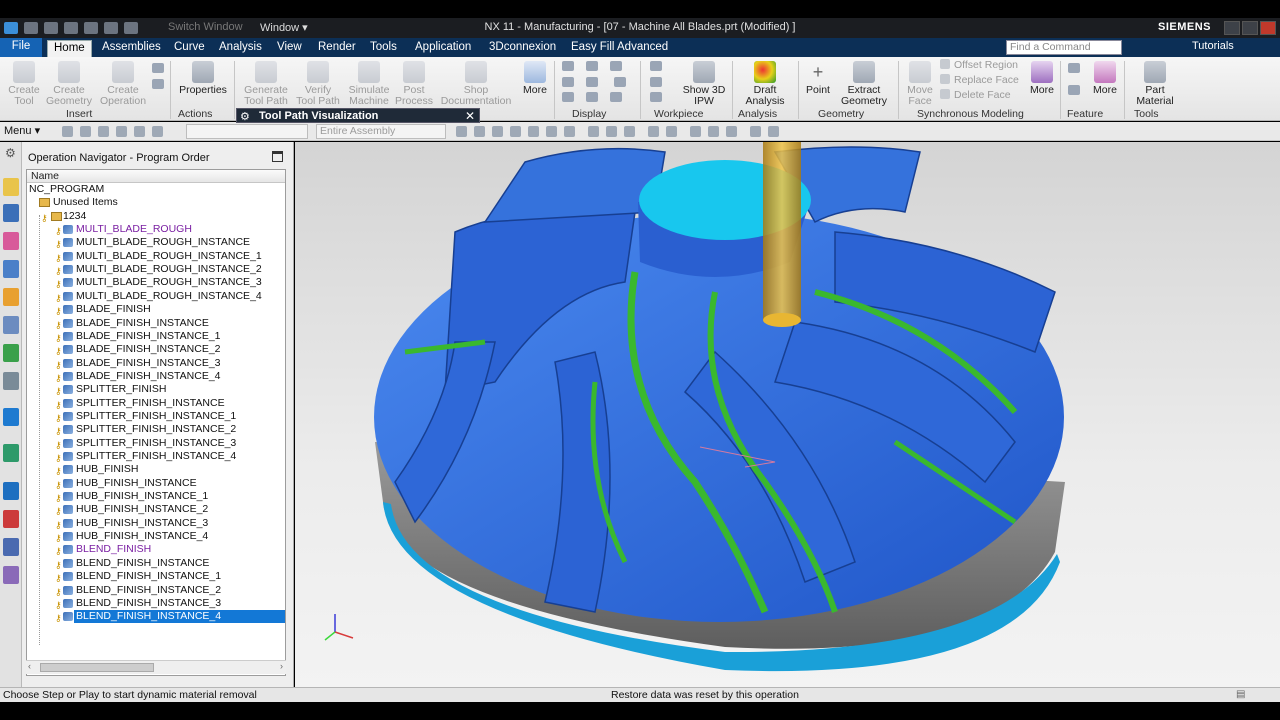  I want to click on search-icon: ⌕, so click(1111, 46).